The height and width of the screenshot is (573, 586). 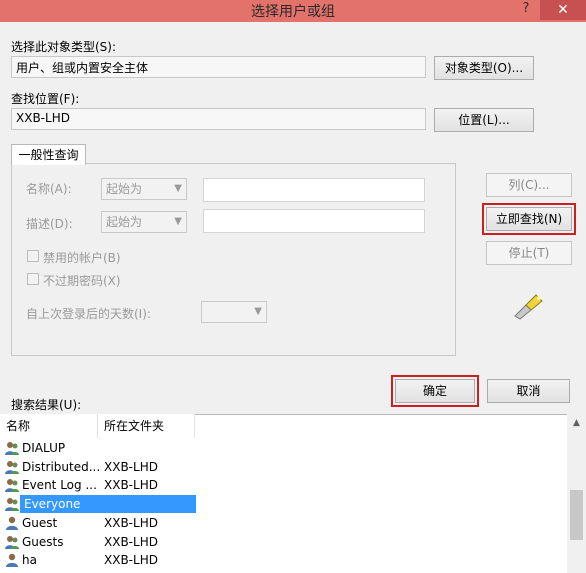 What do you see at coordinates (144, 189) in the screenshot?
I see `name-mode-select: 起始为 ▼` at bounding box center [144, 189].